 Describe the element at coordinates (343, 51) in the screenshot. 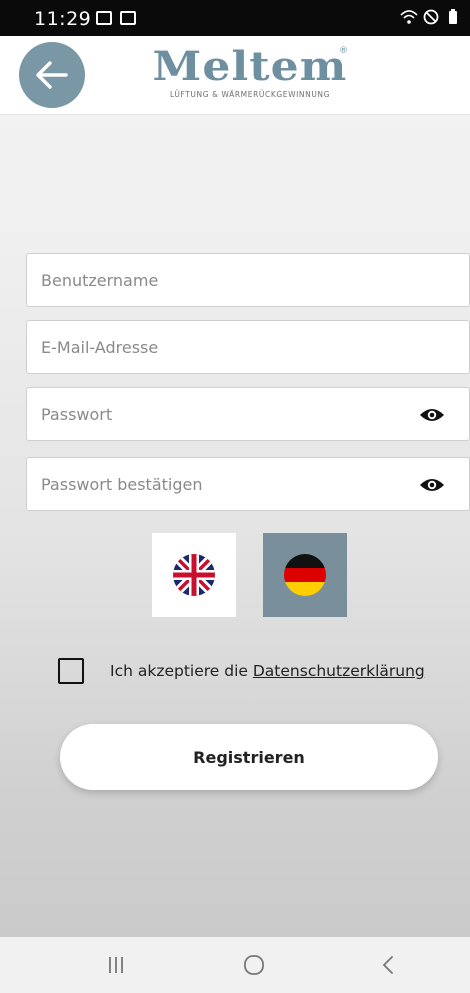

I see `logo-registered-mark: ®` at that location.